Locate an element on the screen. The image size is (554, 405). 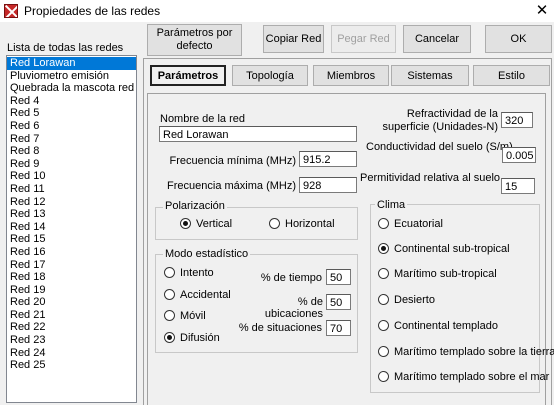
app-icon is located at coordinates (11, 11).